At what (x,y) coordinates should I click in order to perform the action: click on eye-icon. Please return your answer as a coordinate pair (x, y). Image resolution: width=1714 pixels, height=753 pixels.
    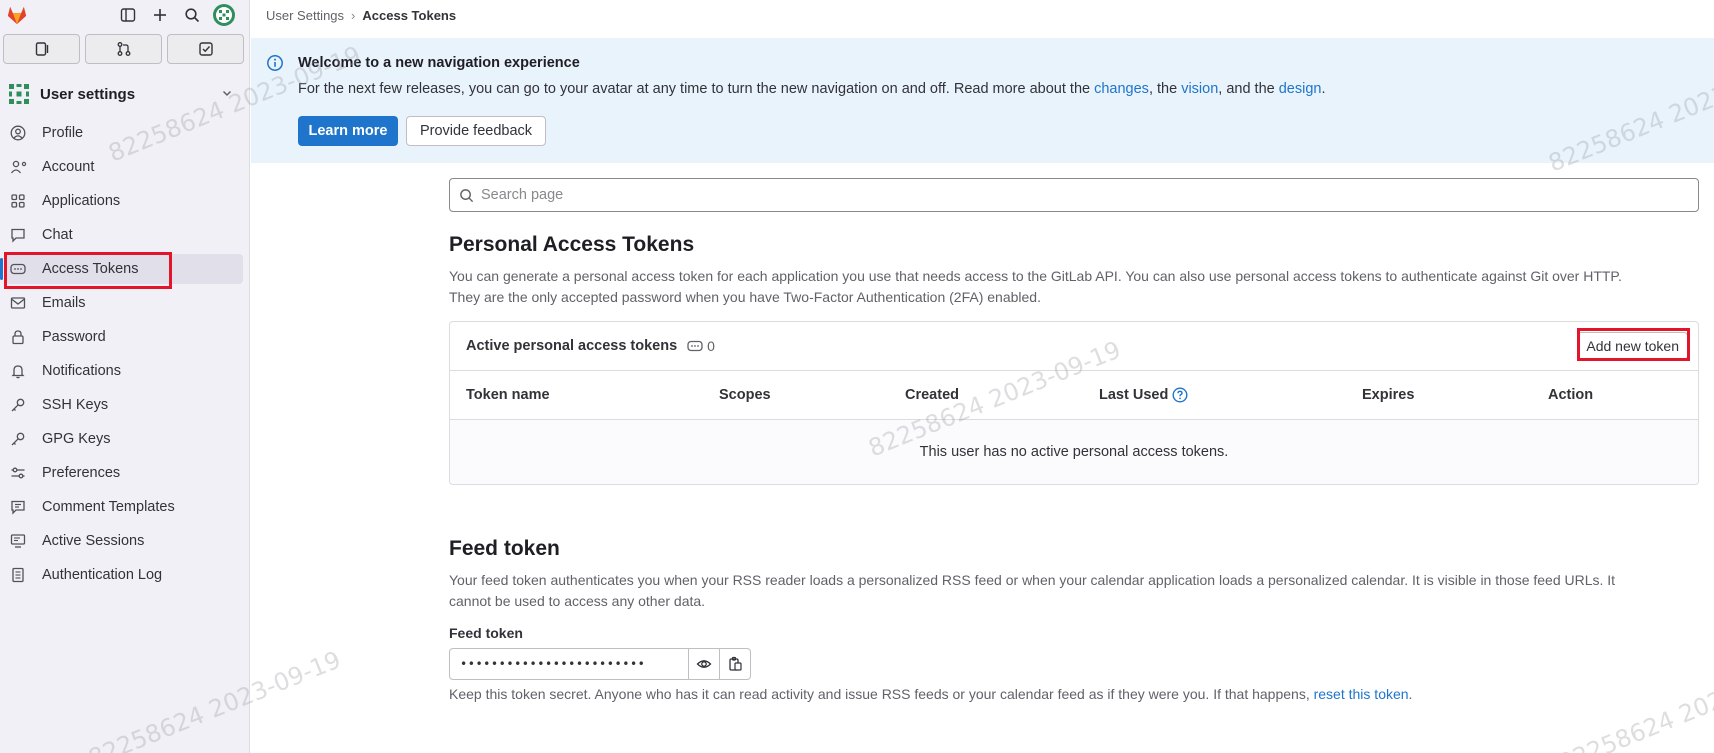
    Looking at the image, I should click on (704, 664).